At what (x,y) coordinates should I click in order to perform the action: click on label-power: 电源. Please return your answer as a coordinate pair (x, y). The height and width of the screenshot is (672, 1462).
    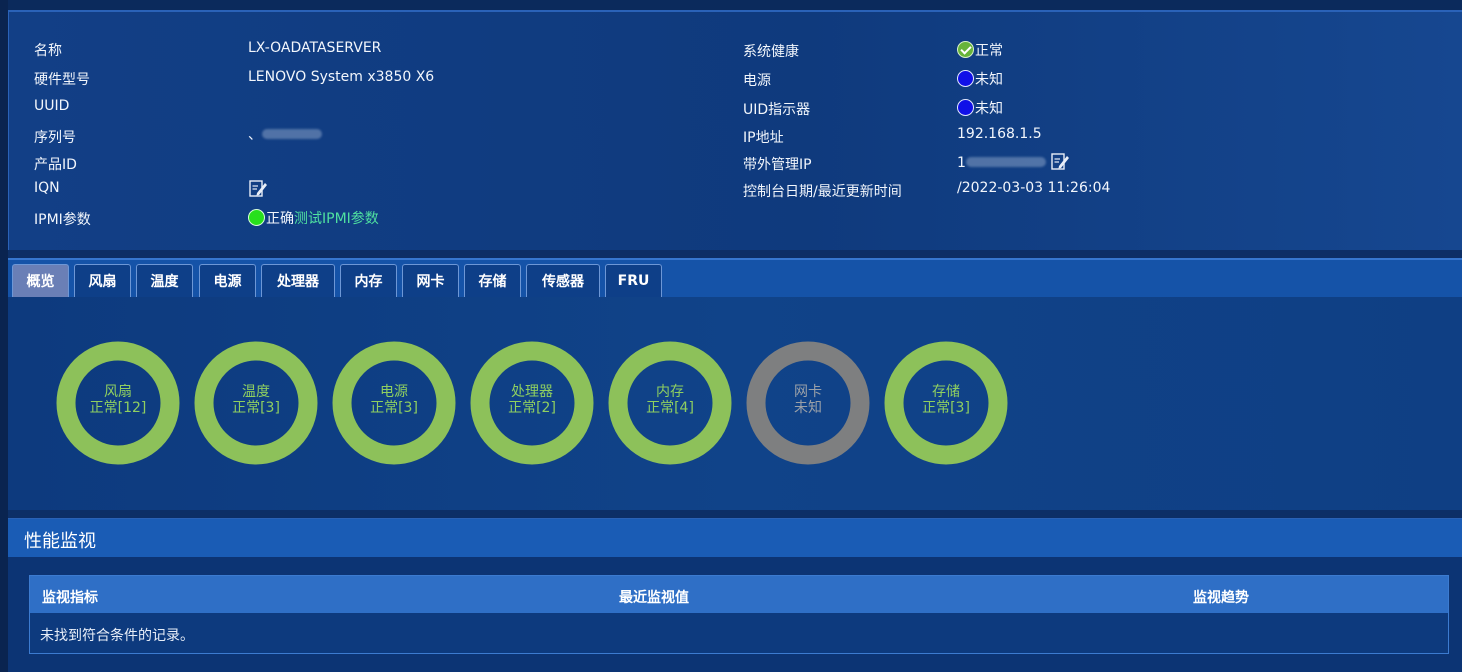
    Looking at the image, I should click on (757, 81).